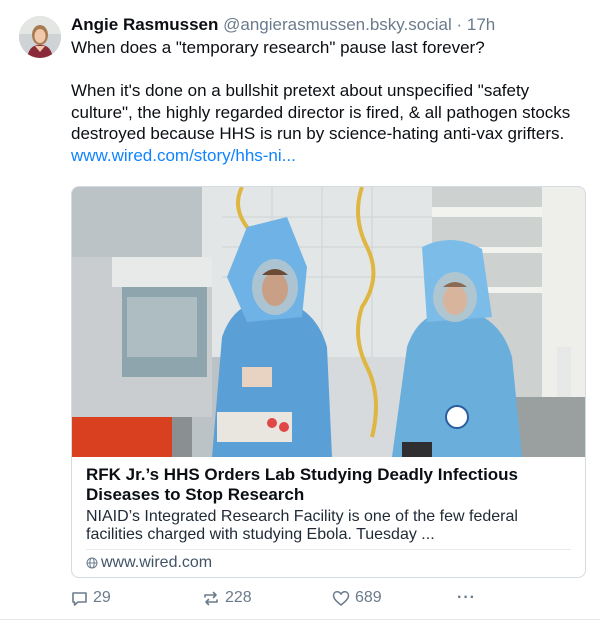 The width and height of the screenshot is (600, 620). I want to click on author-handle: @angierasmussen.bsky.social, so click(337, 24).